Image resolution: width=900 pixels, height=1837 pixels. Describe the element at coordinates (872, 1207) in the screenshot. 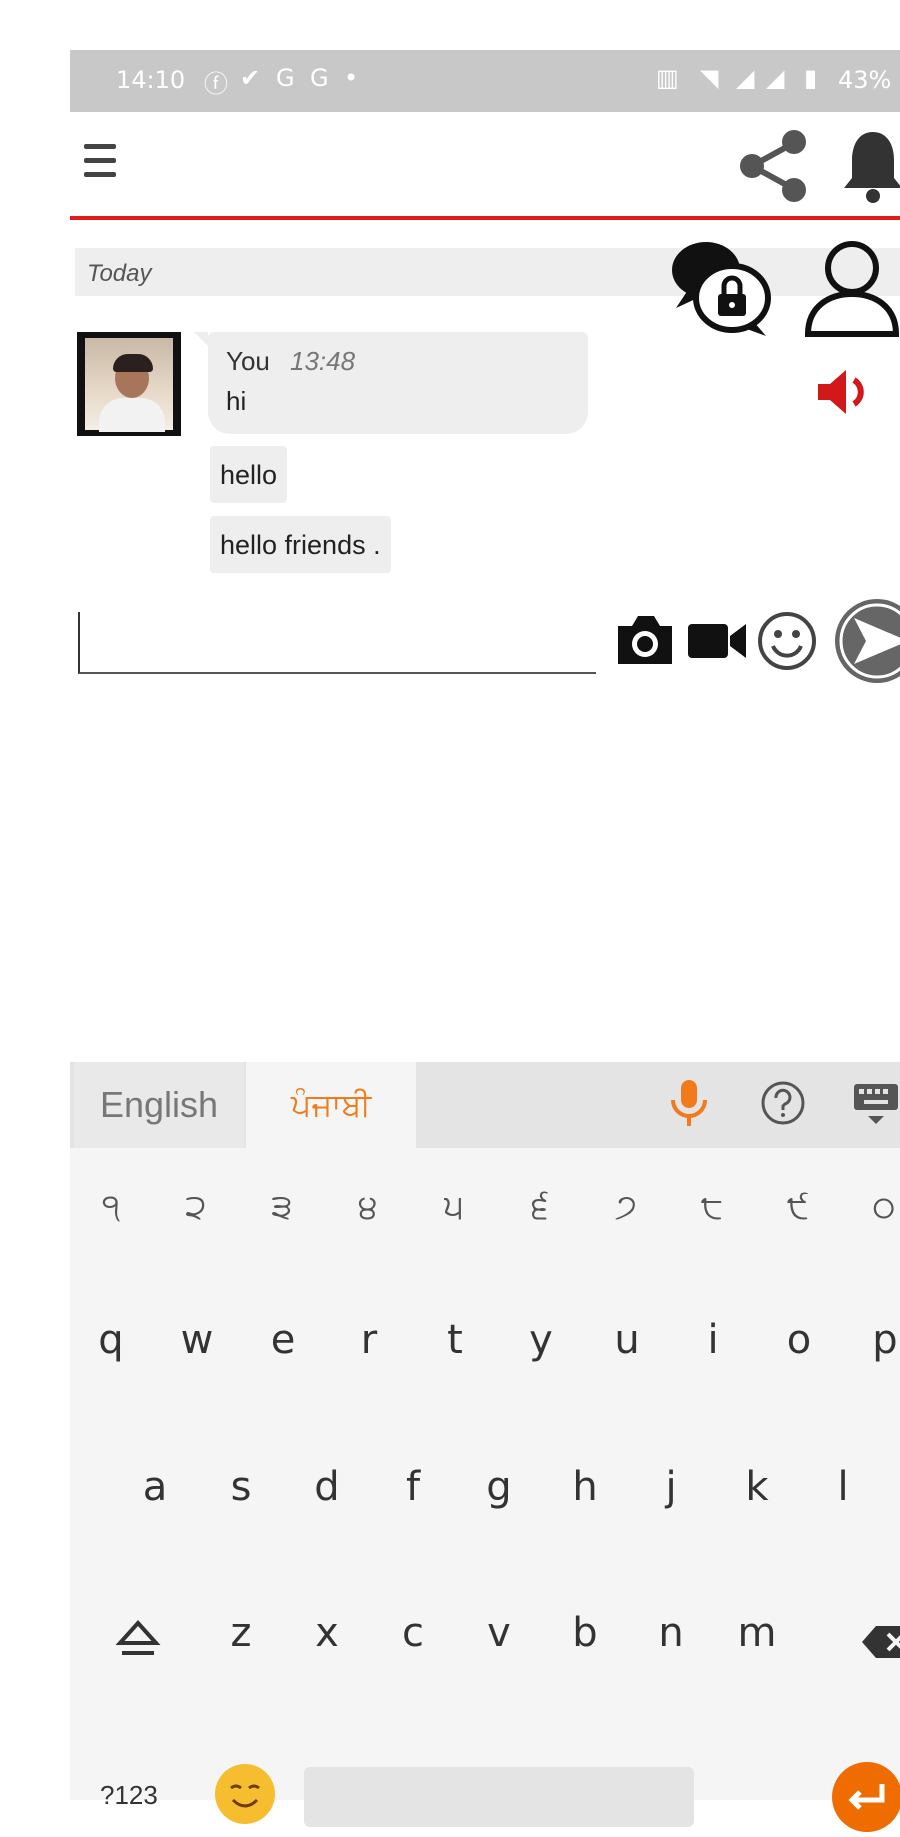

I see `key-0: ੦` at that location.